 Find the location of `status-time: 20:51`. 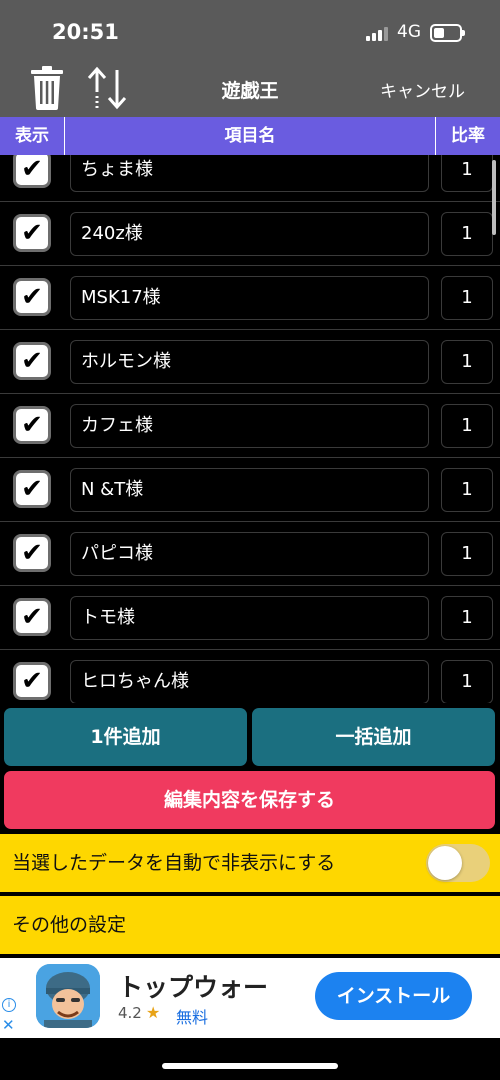

status-time: 20:51 is located at coordinates (85, 32).